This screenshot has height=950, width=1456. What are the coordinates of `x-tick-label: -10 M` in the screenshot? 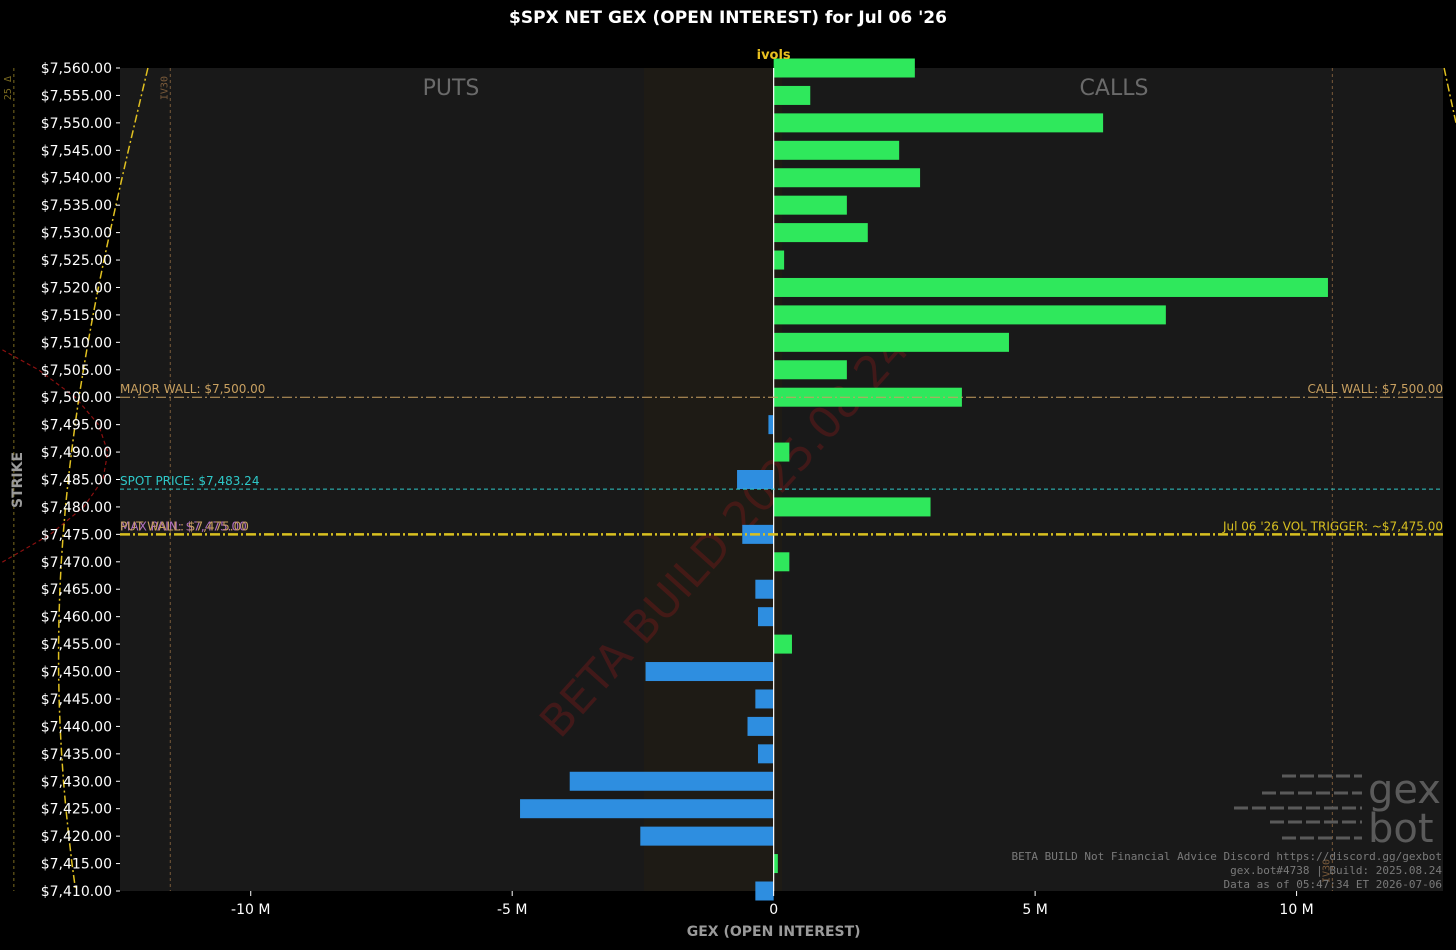 It's located at (250, 910).